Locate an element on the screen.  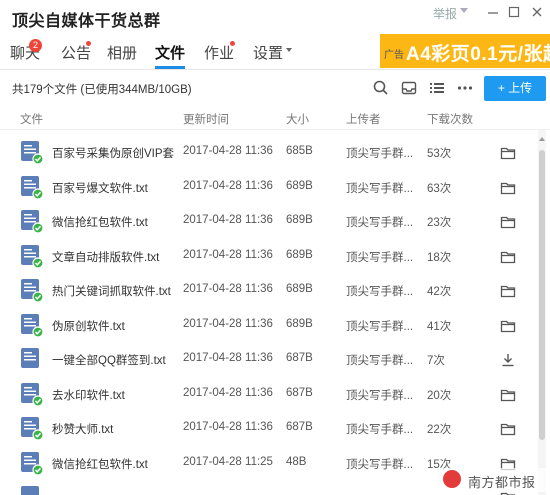
title-bar: 顶尖自媒体干货总群 举报 is located at coordinates (275, 17).